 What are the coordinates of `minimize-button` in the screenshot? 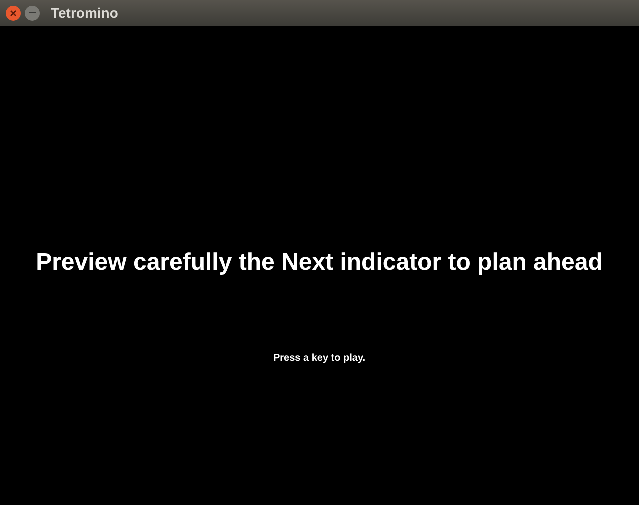 It's located at (32, 13).